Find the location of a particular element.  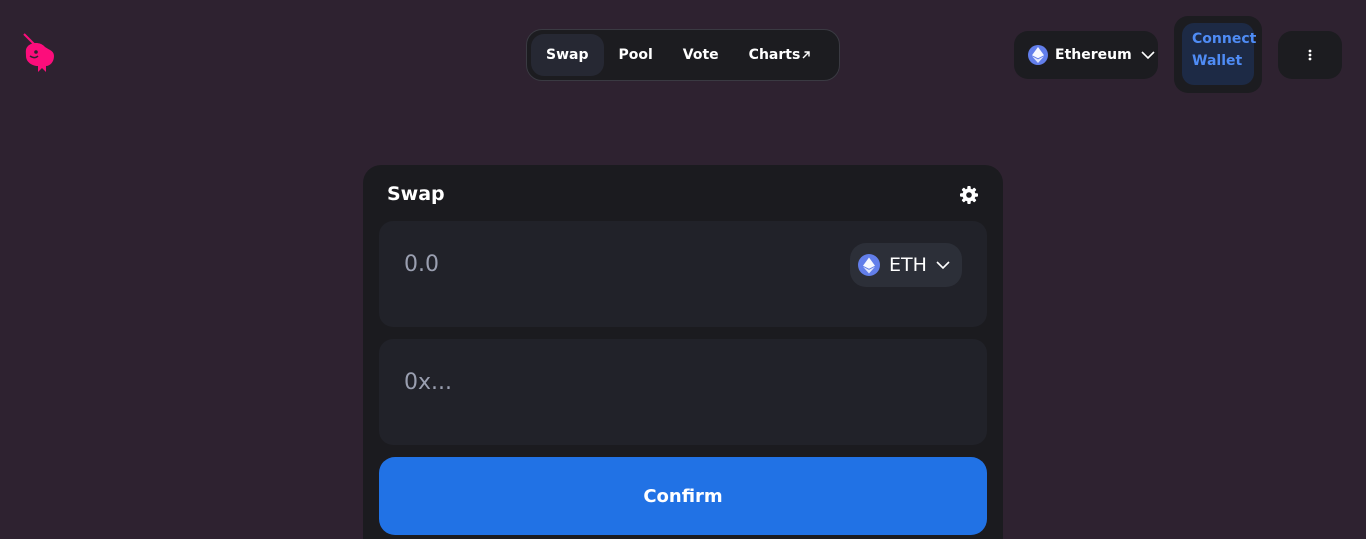

tab-charts-label: Charts is located at coordinates (774, 55).